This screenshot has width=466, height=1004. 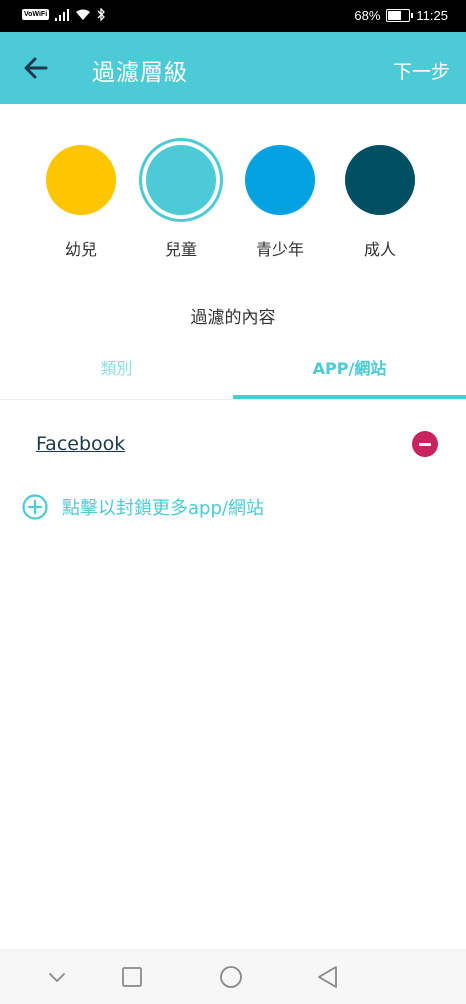 I want to click on status-bar: VoWiFi 68% 11:25, so click(x=233, y=16).